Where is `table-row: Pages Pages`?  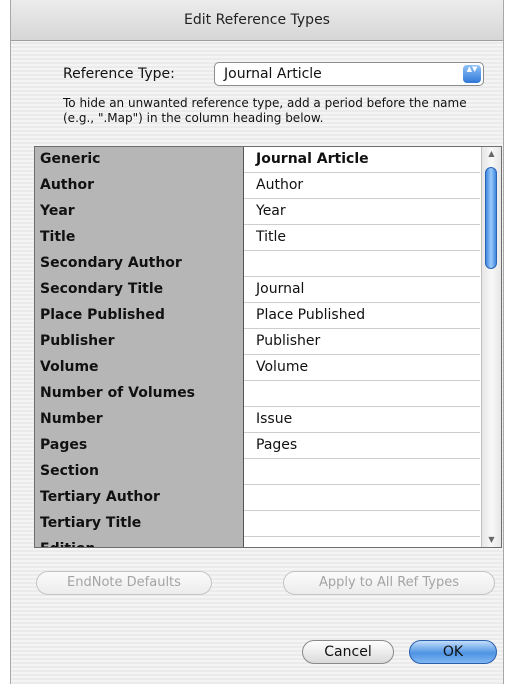
table-row: Pages Pages is located at coordinates (257, 446).